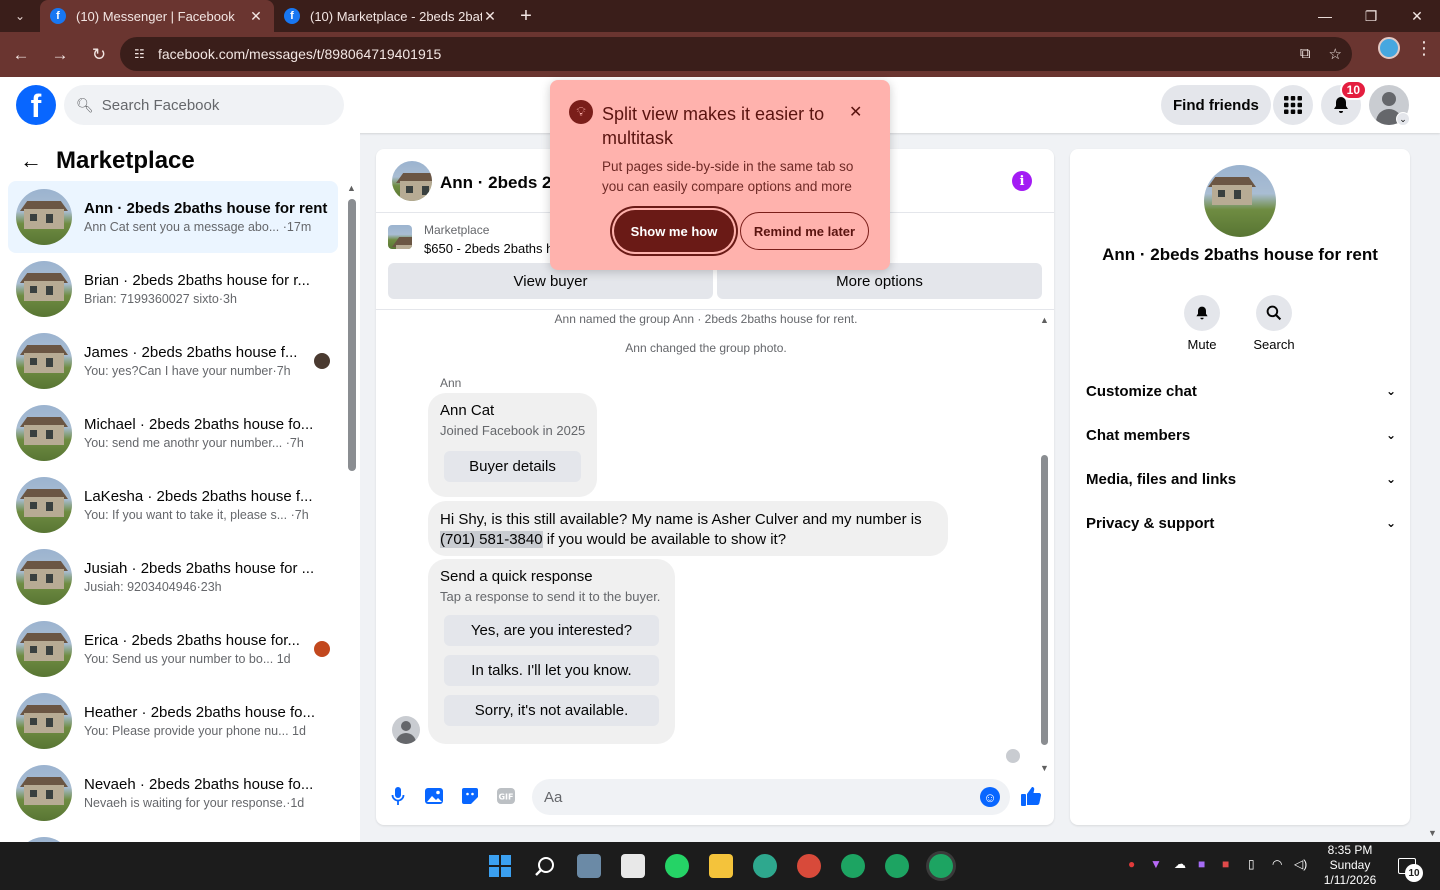 The image size is (1440, 890). I want to click on chrome-active-icon, so click(941, 866).